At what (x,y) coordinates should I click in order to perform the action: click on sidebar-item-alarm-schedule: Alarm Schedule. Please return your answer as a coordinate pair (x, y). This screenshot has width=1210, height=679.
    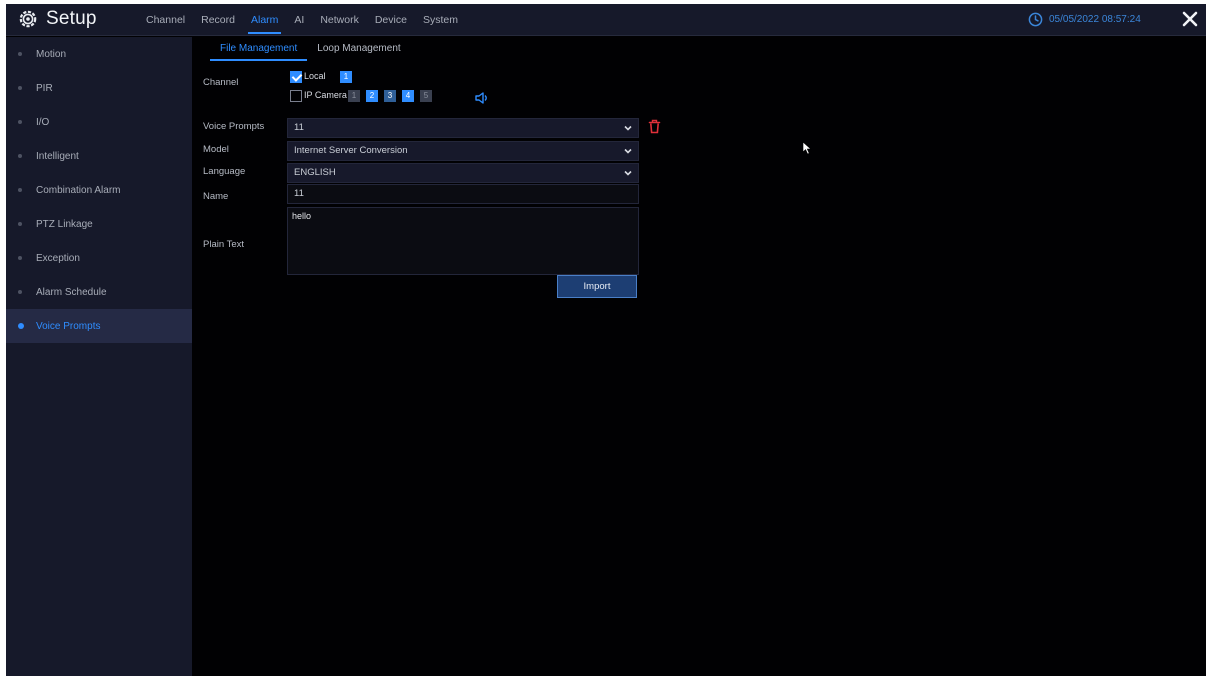
    Looking at the image, I should click on (99, 292).